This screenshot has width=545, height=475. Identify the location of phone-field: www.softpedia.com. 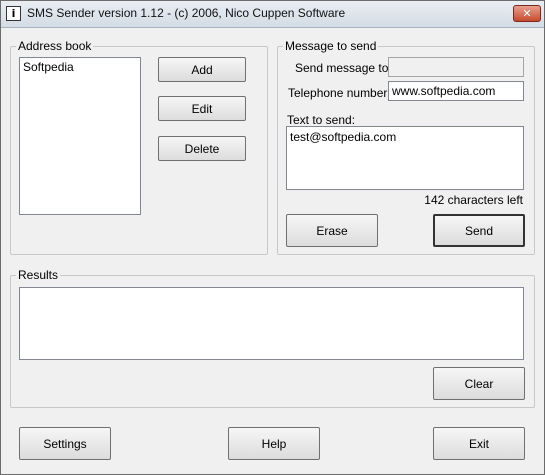
(456, 91).